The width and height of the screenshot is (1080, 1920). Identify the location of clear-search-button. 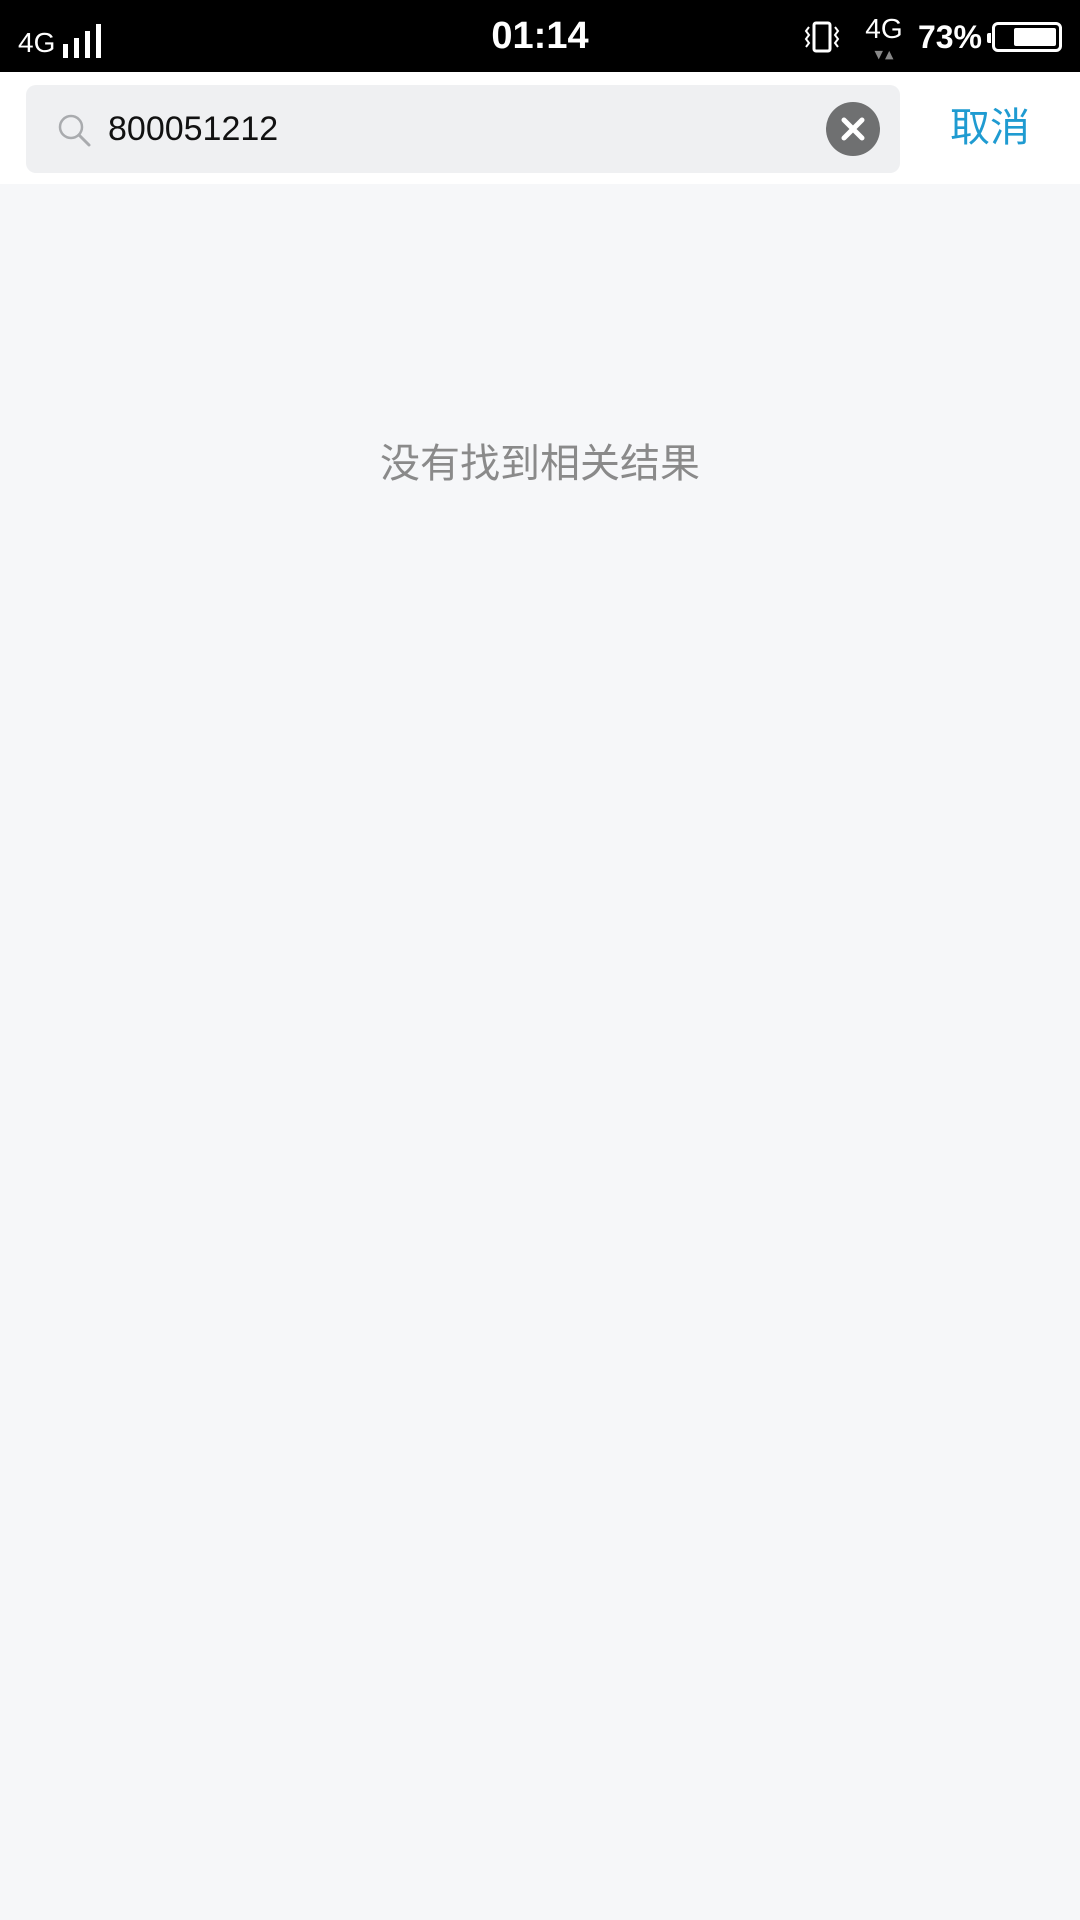
(853, 129).